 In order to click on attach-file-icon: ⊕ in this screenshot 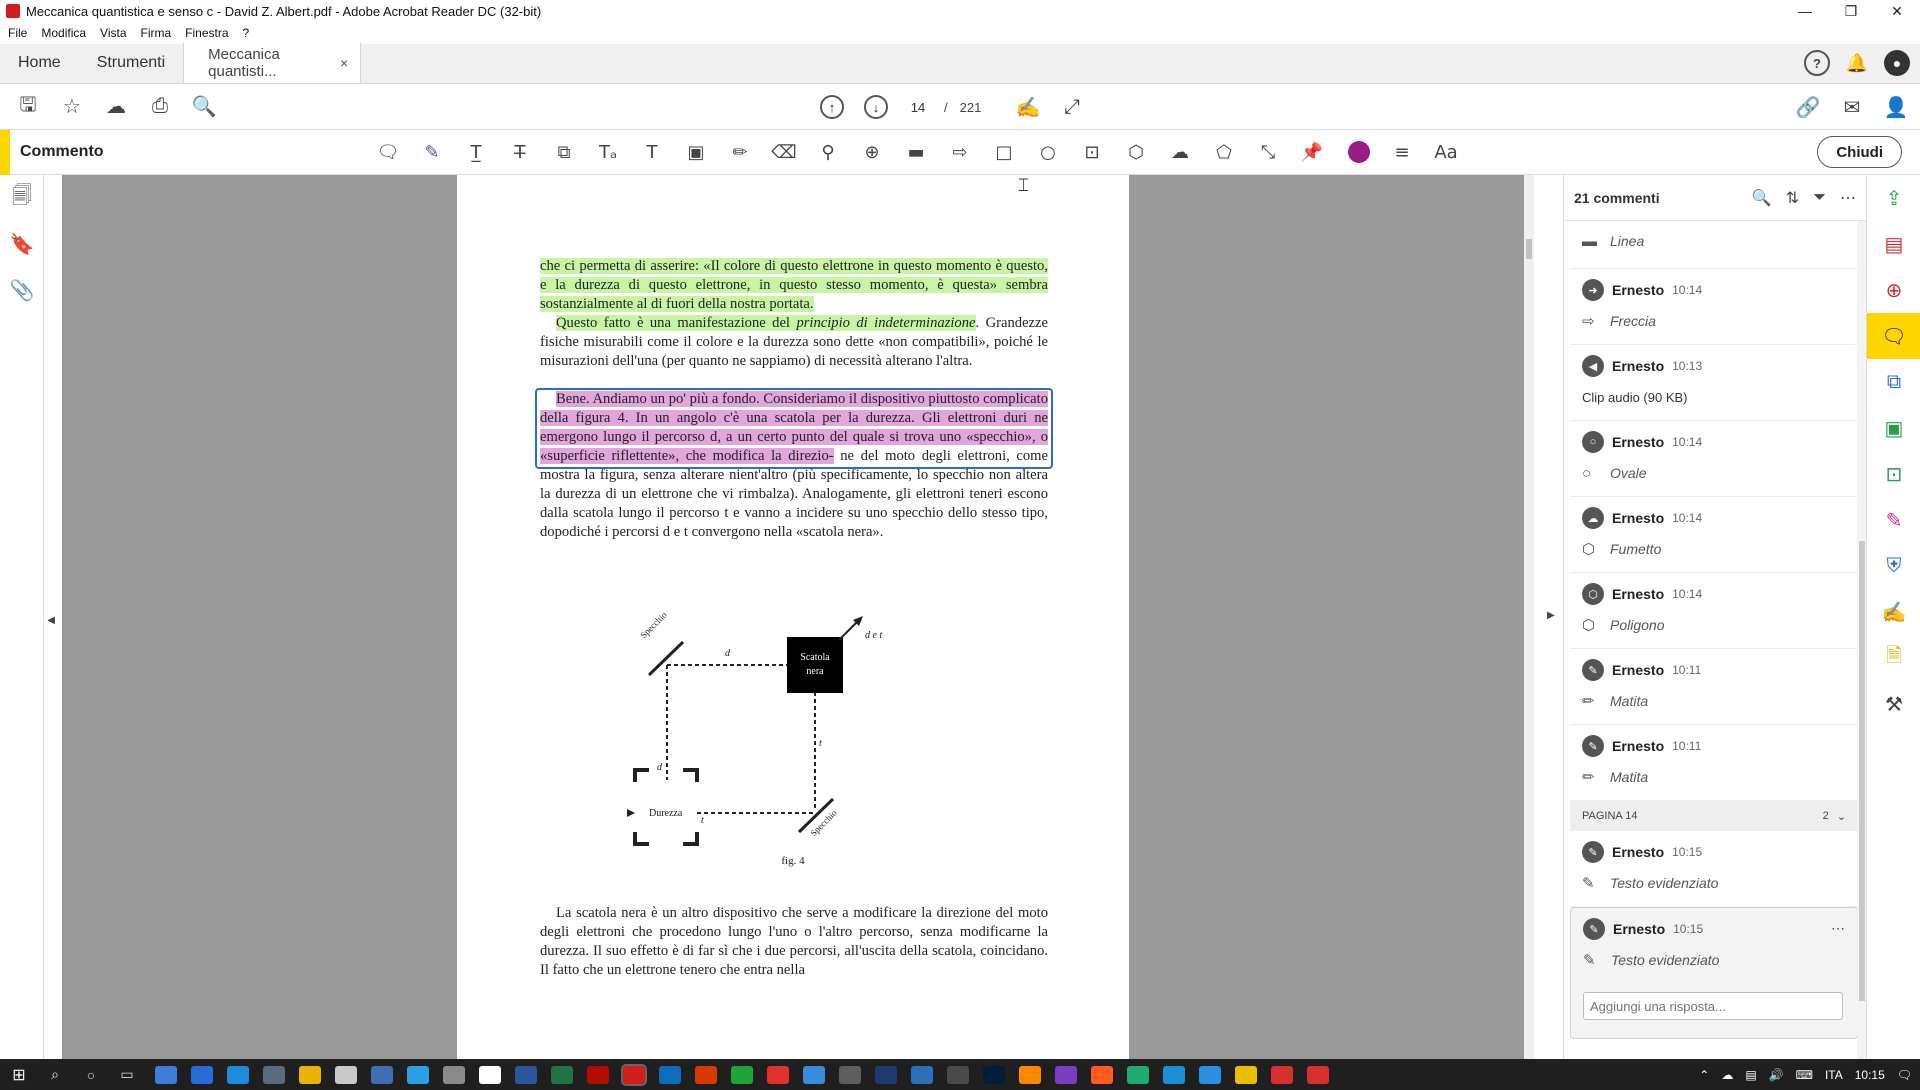, I will do `click(872, 152)`.